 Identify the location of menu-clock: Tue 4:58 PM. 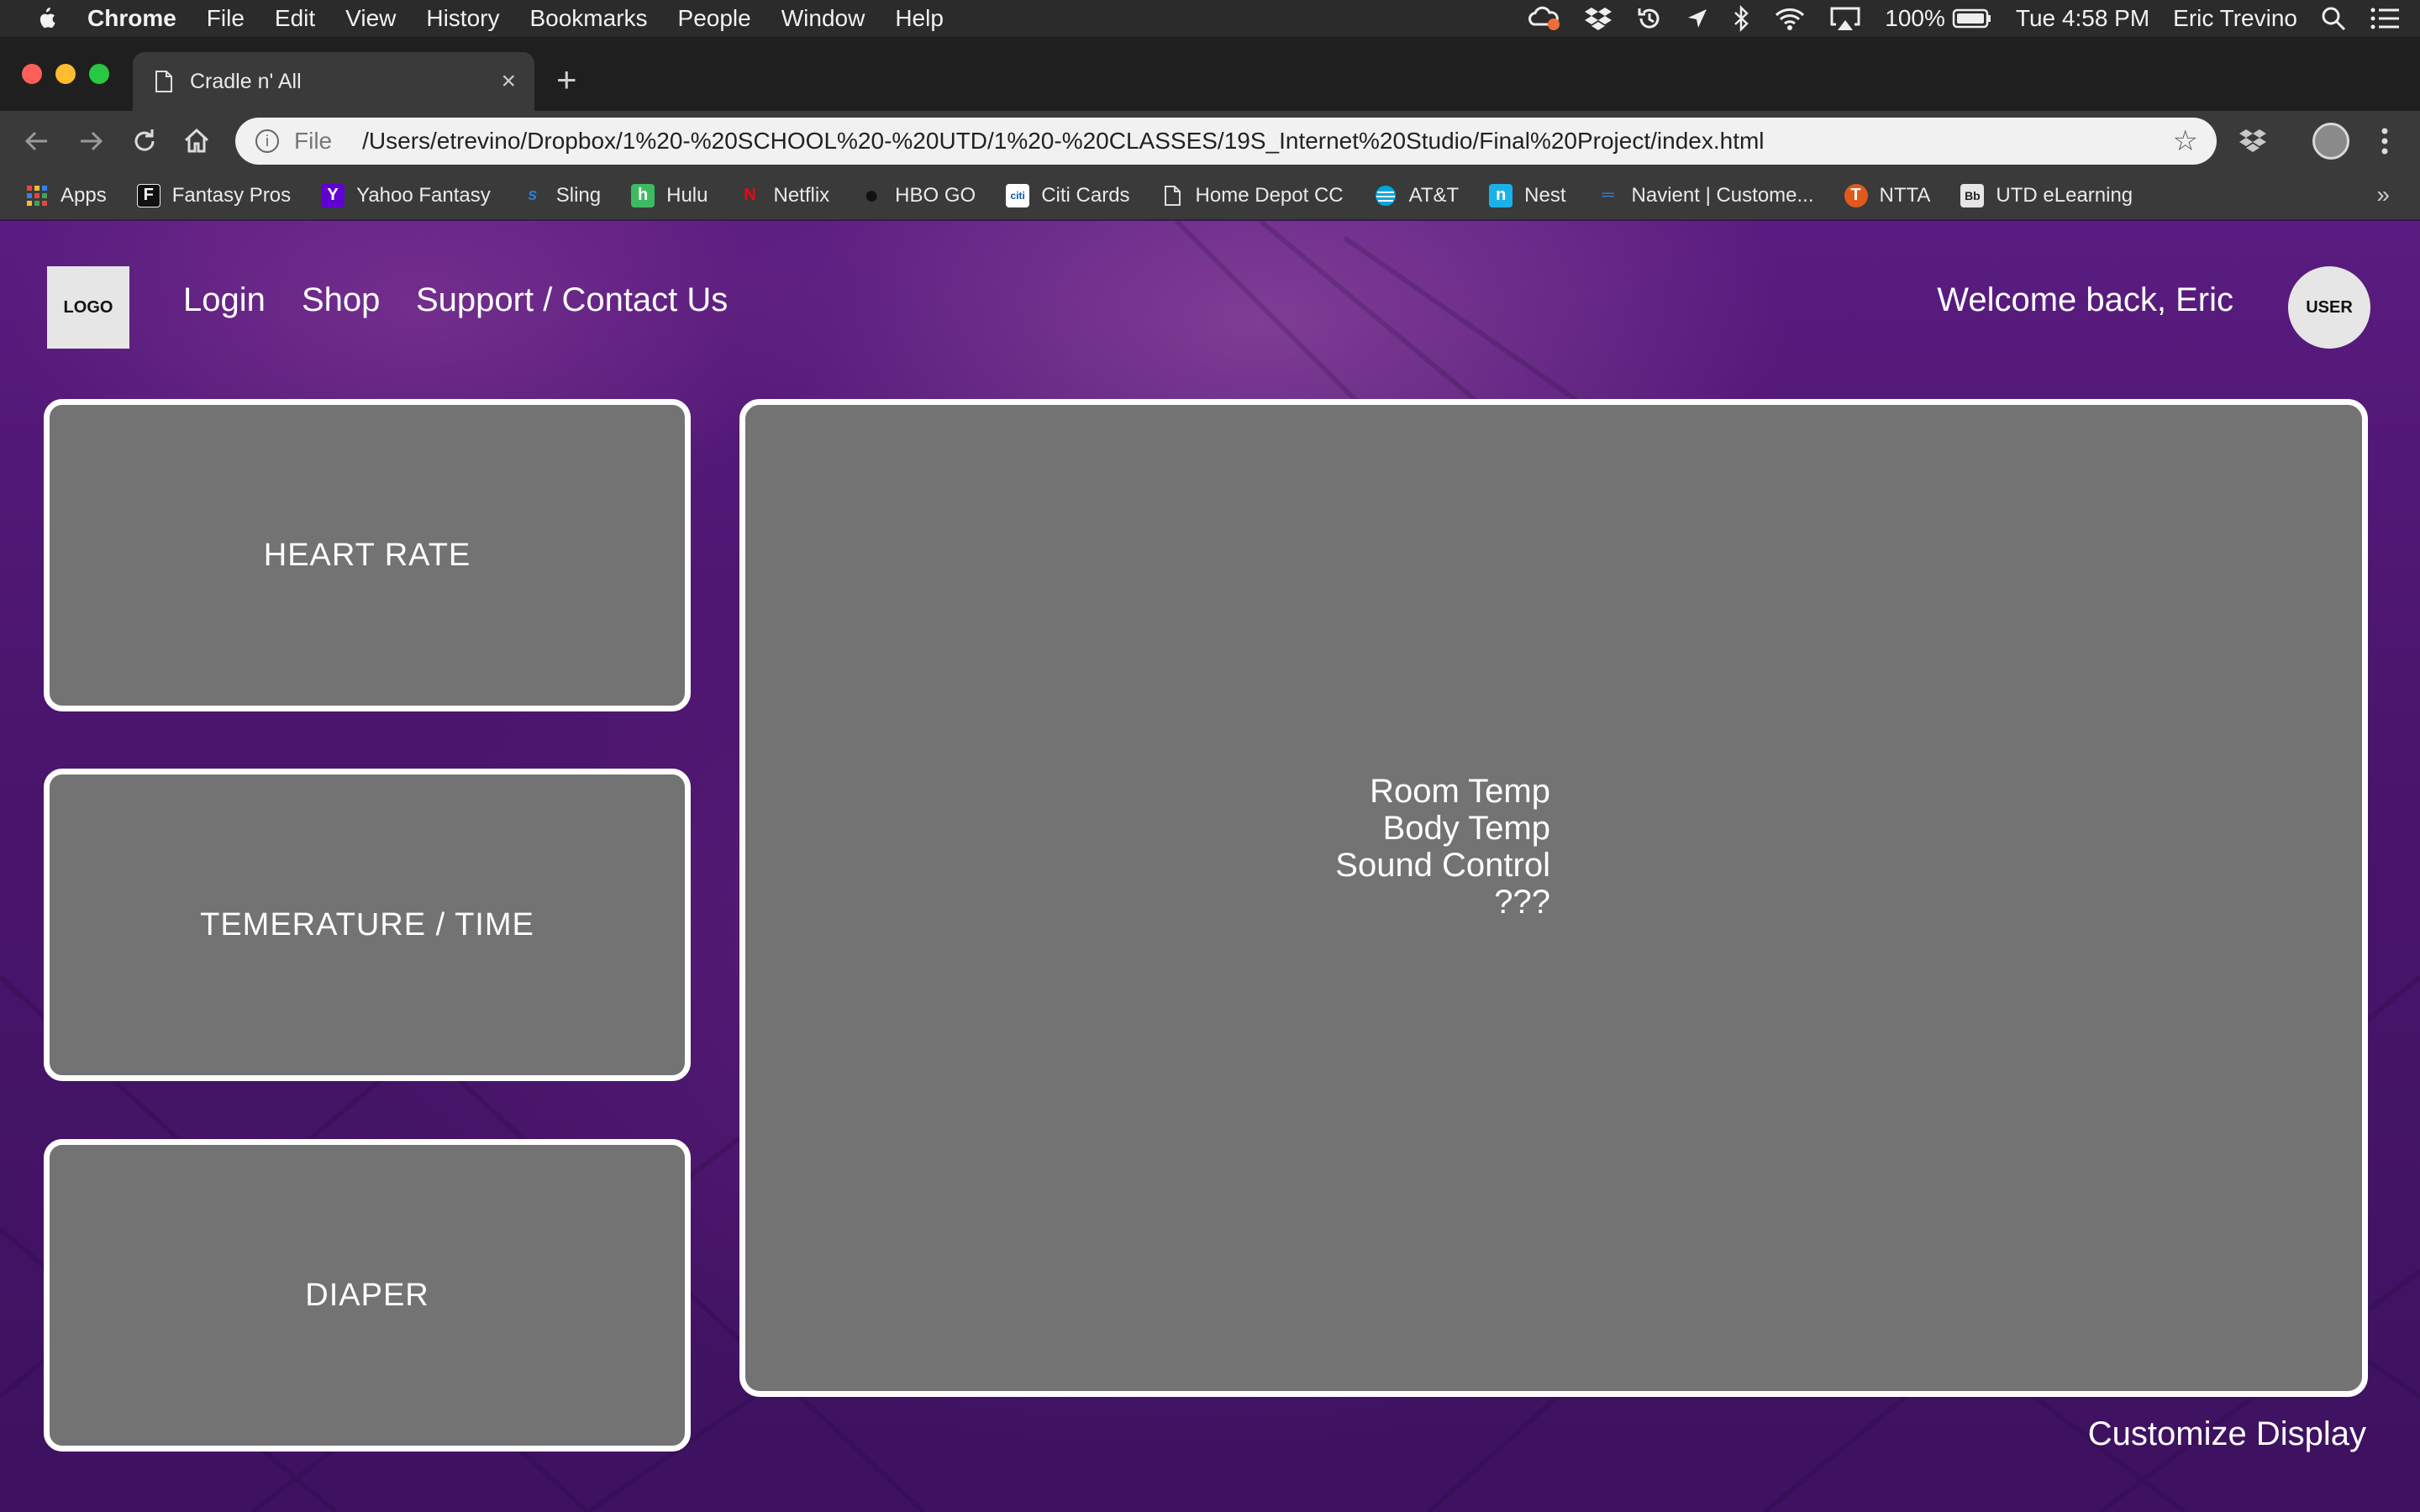
(2083, 18).